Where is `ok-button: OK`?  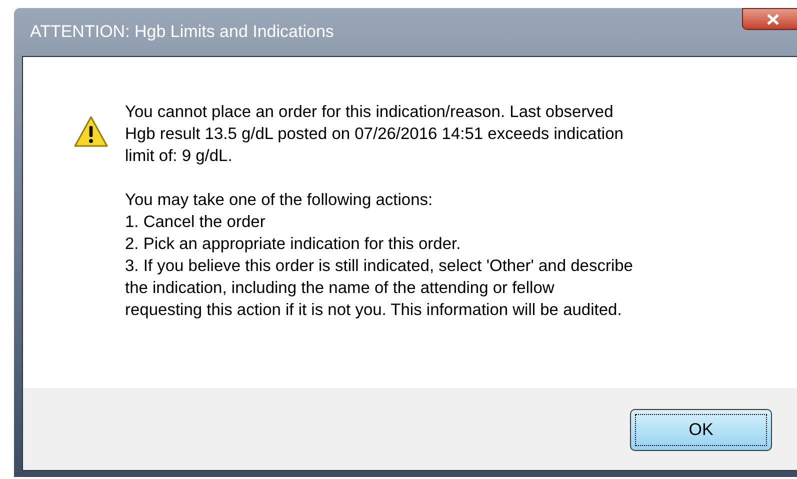
ok-button: OK is located at coordinates (701, 430).